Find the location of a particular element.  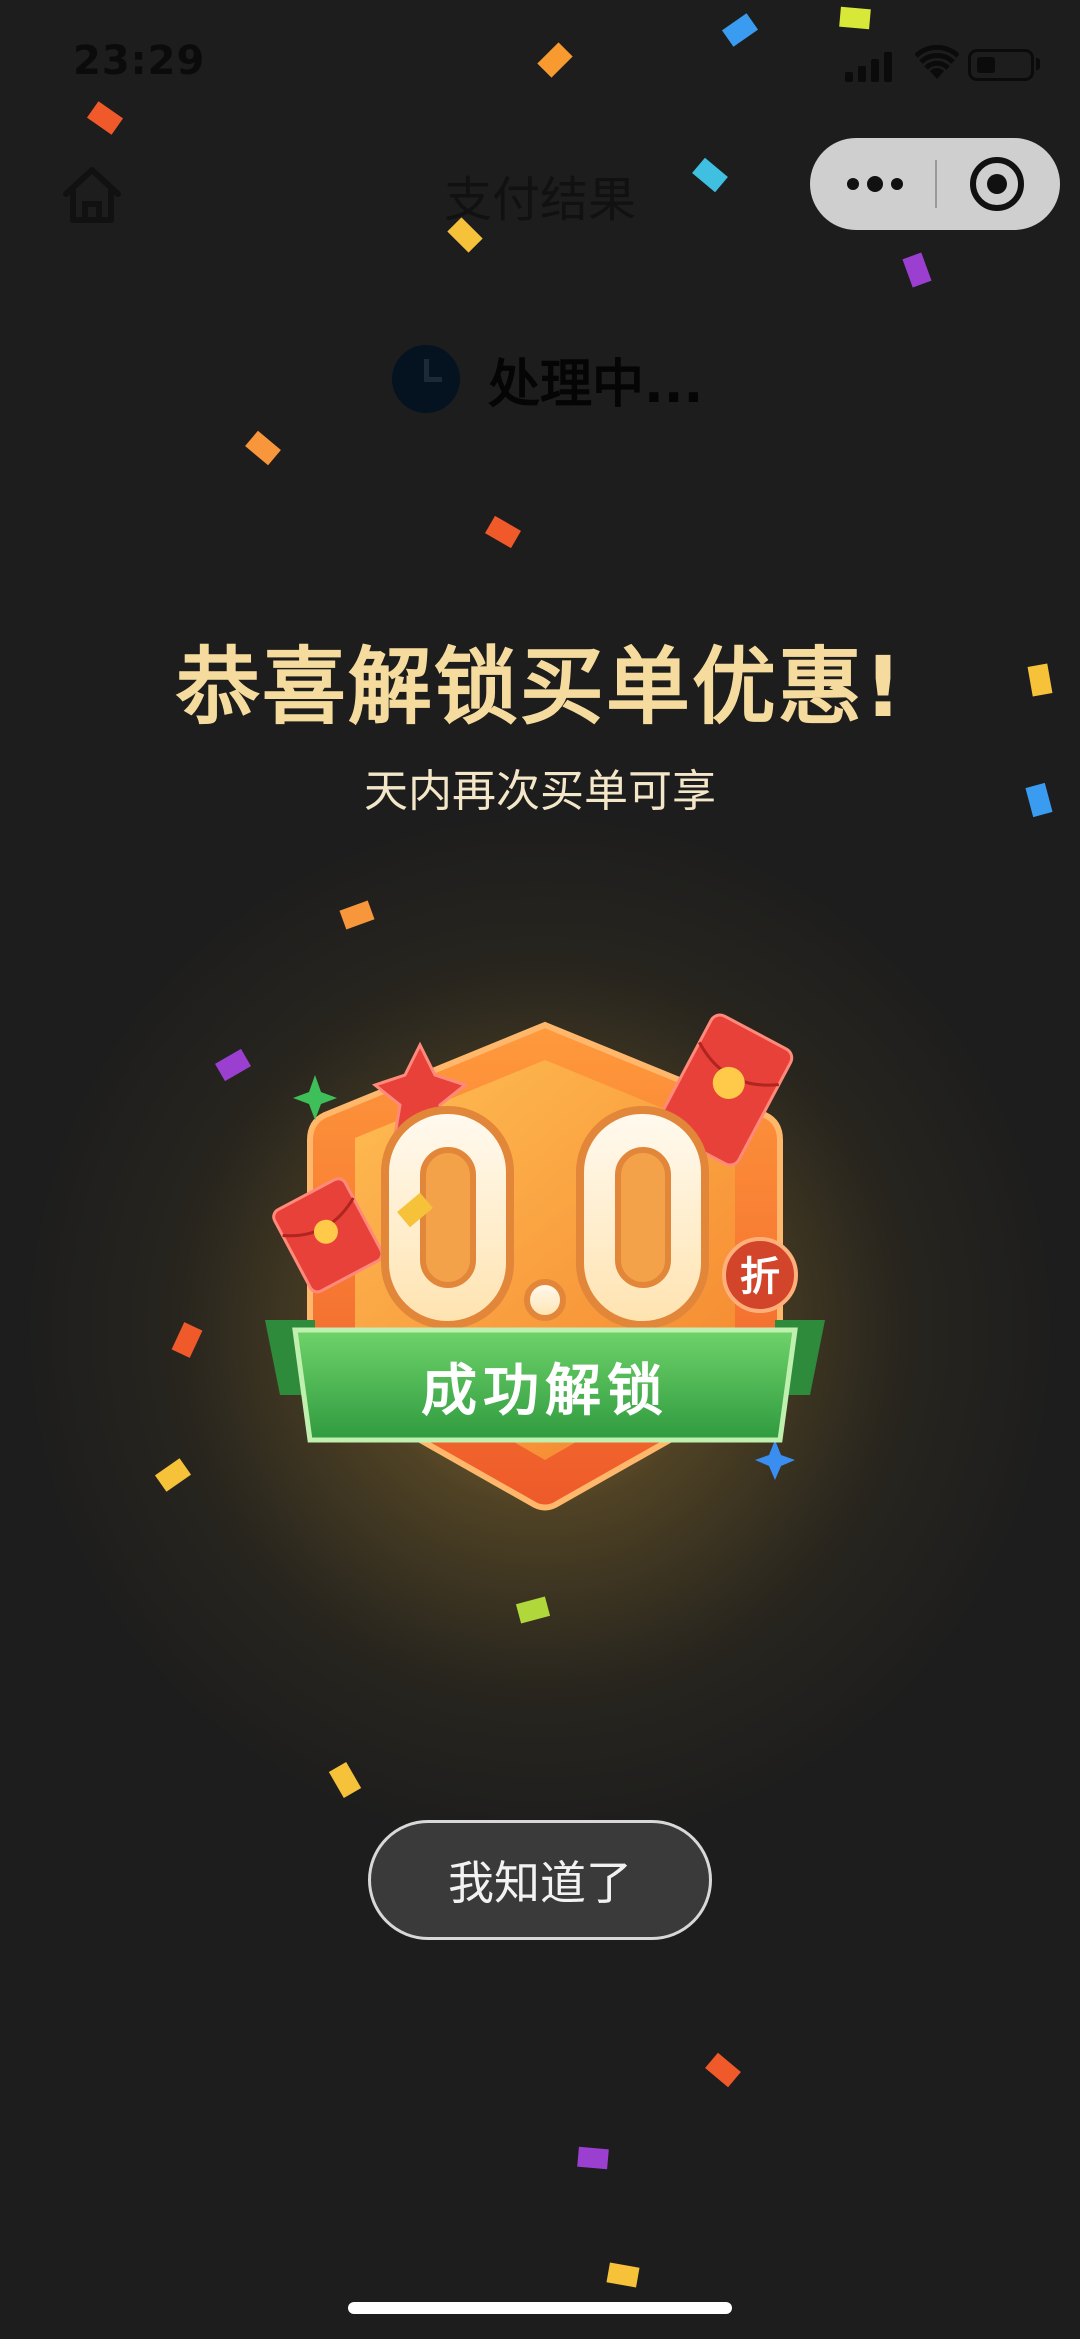

ribbon-text: 成功解锁 is located at coordinates (545, 1391).